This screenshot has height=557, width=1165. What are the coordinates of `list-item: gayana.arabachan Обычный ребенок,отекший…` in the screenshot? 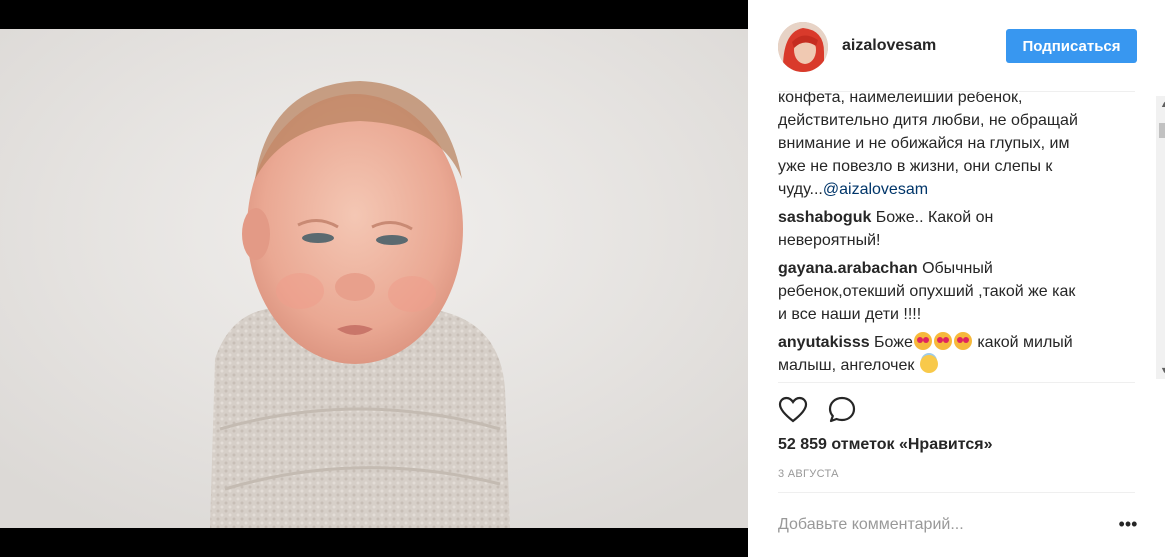 It's located at (958, 291).